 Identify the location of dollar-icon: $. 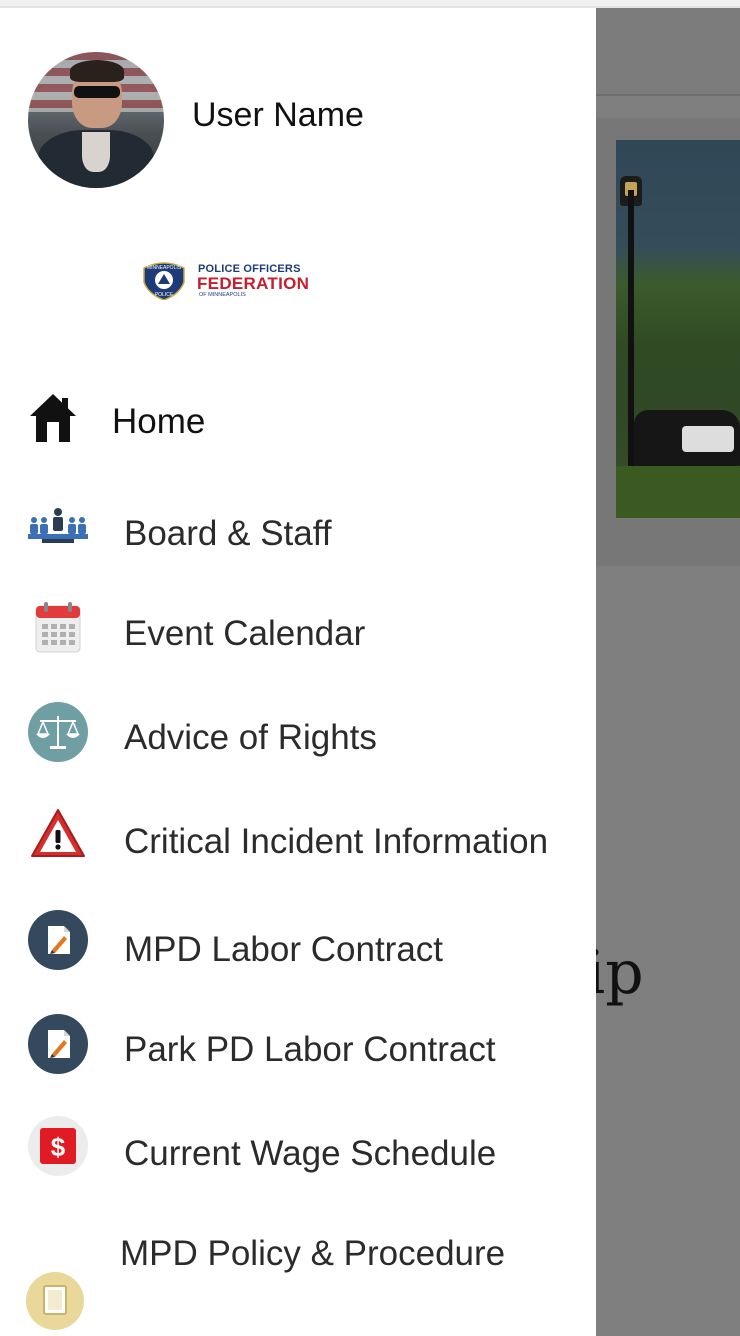
(58, 1146).